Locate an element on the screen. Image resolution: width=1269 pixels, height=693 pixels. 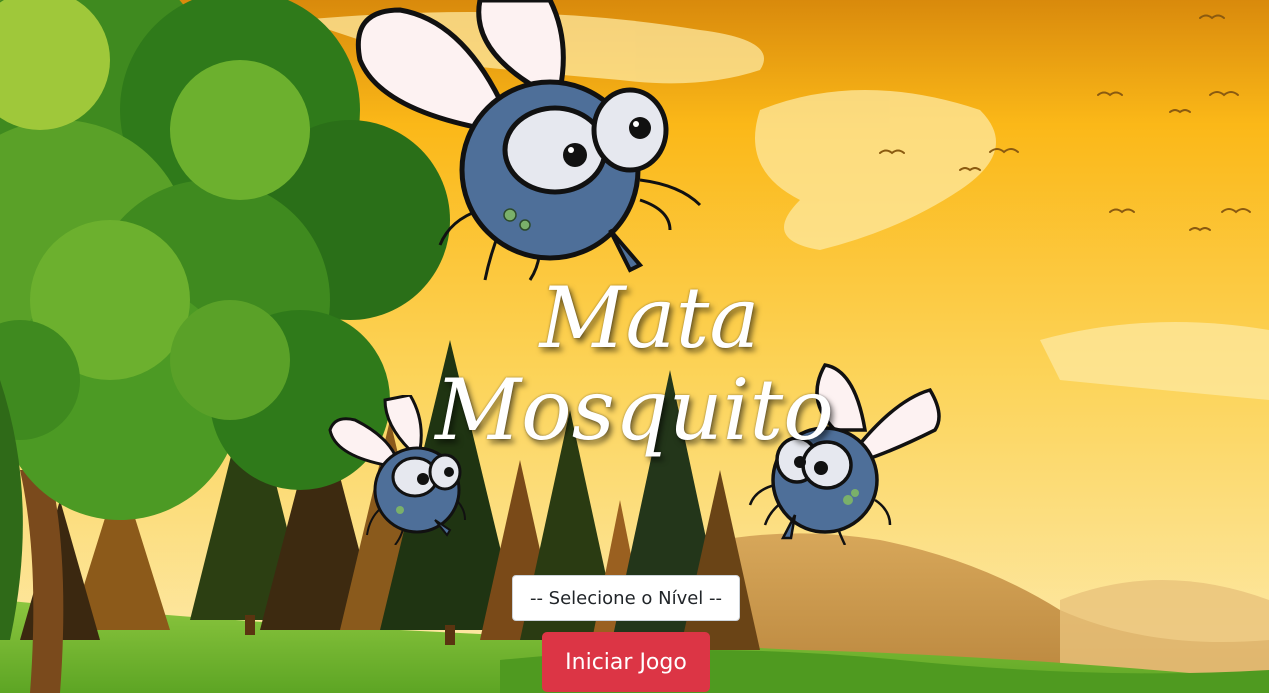
game-title-line2: Mosquito is located at coordinates (634, 410).